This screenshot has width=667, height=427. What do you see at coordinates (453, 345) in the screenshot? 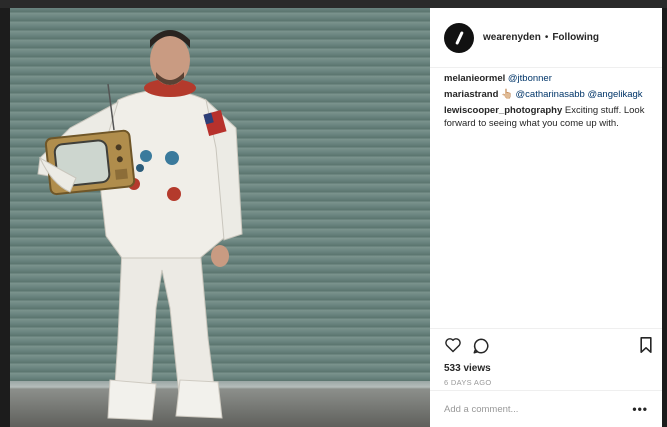
I see `heart-icon` at bounding box center [453, 345].